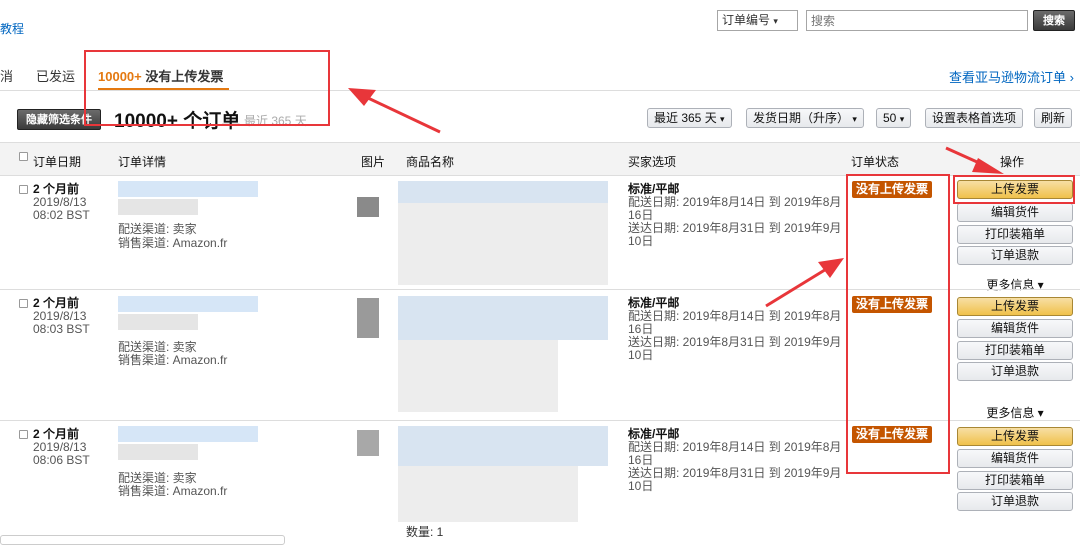  I want to click on fulfillment-channel: 配送渠道: 卖家, so click(157, 229).